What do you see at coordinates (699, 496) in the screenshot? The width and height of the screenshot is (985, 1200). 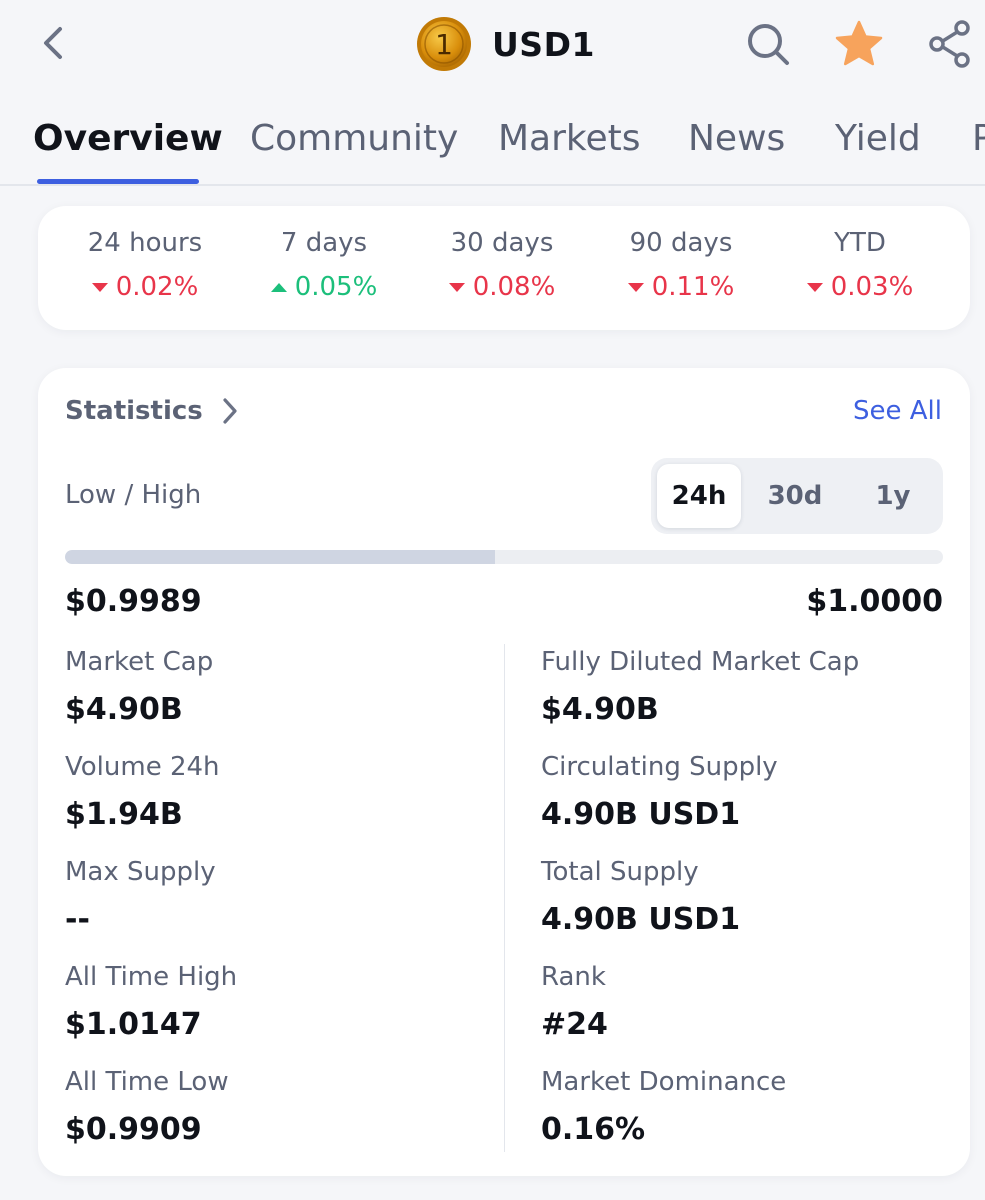 I see `period-24h-button: 24h` at bounding box center [699, 496].